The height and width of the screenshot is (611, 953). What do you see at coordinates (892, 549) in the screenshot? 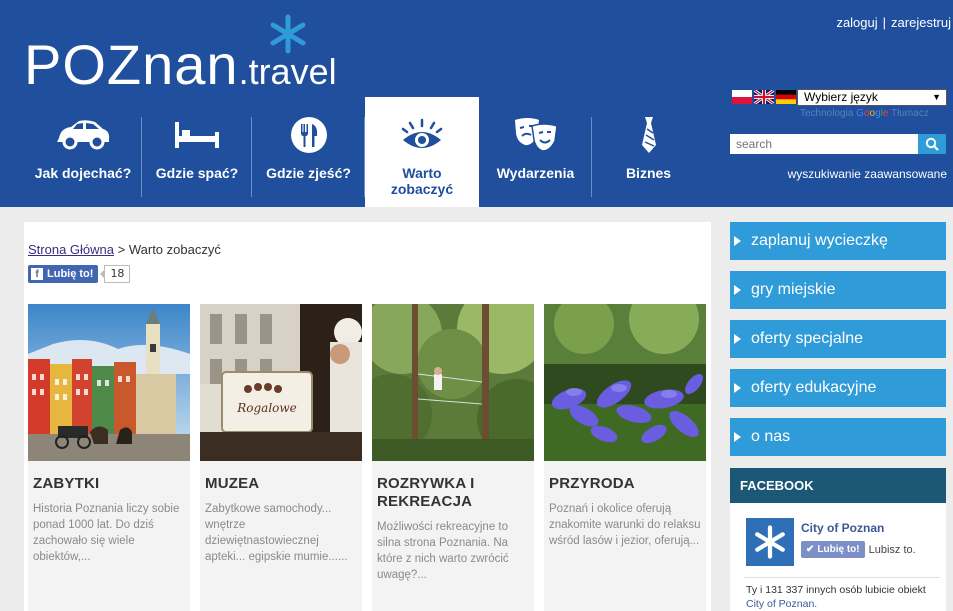
I see `liked-status: Lubisz to.` at bounding box center [892, 549].